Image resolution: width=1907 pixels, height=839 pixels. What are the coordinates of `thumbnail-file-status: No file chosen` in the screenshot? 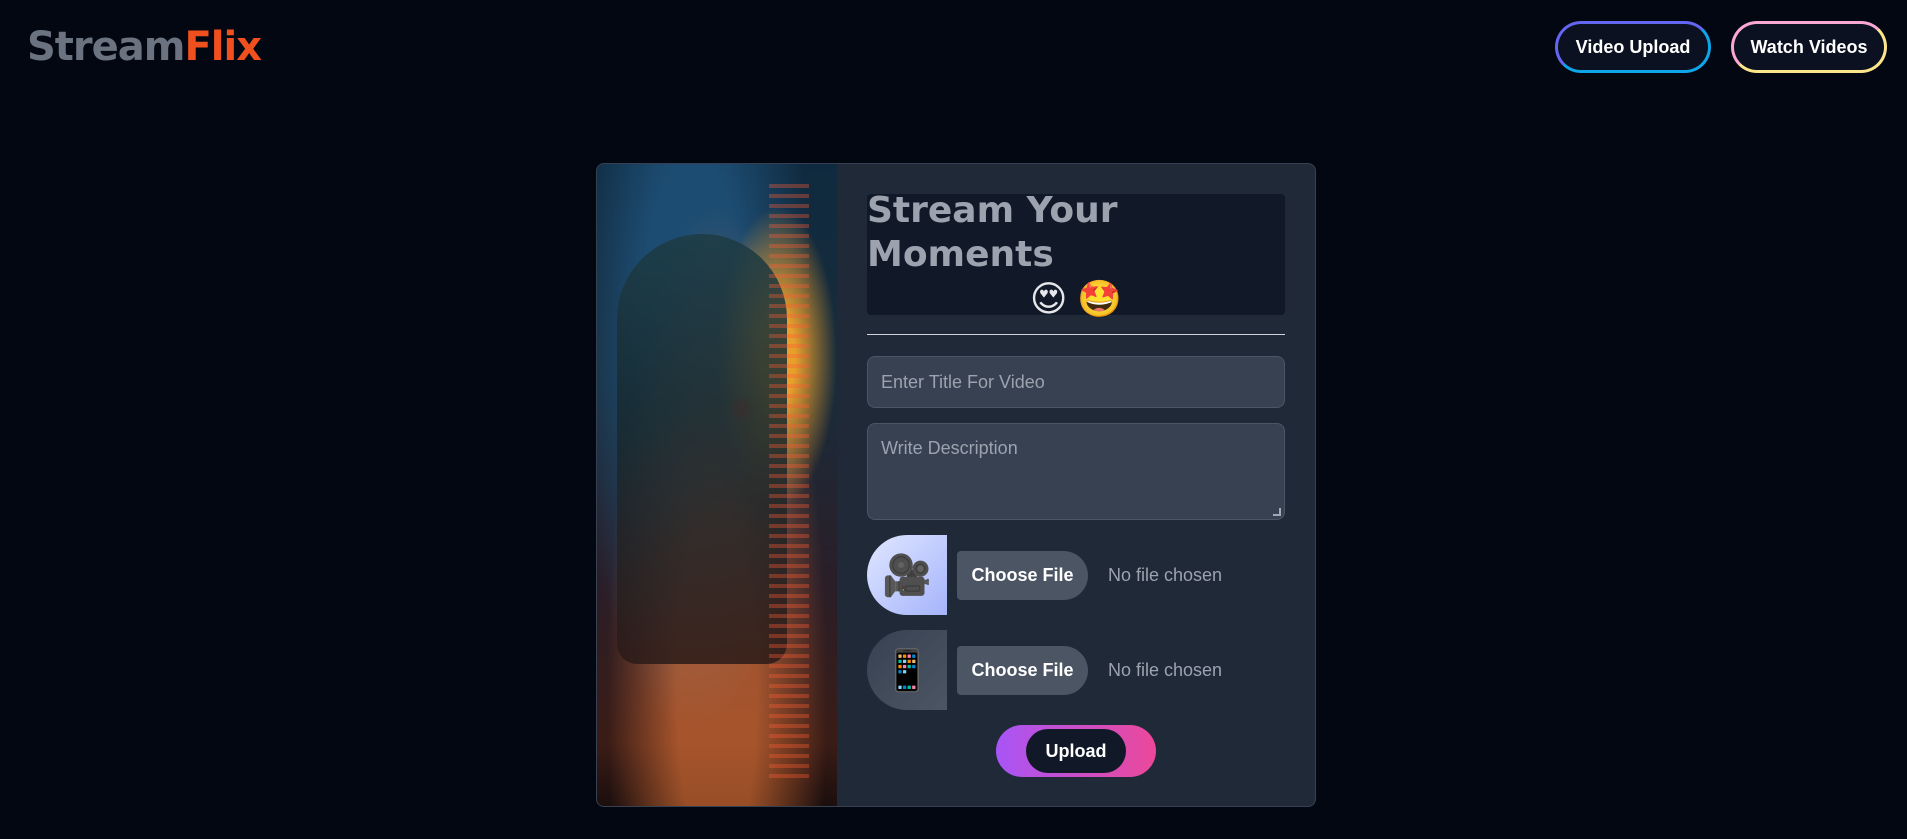 It's located at (1165, 669).